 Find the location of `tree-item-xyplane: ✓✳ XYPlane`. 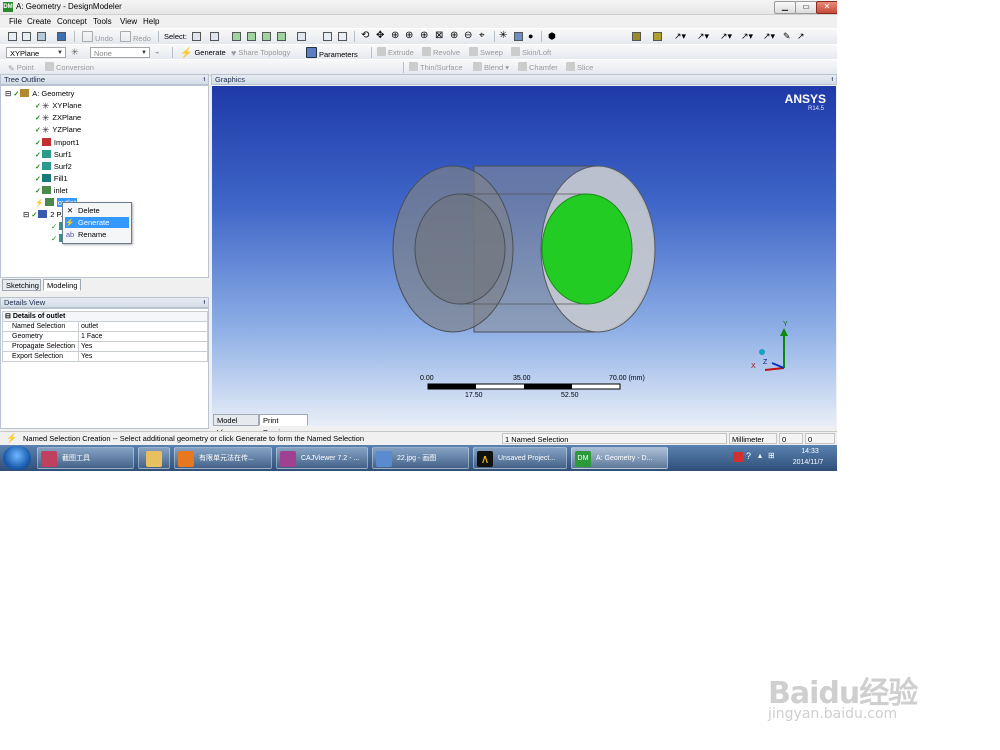

tree-item-xyplane: ✓✳ XYPlane is located at coordinates (58, 105).